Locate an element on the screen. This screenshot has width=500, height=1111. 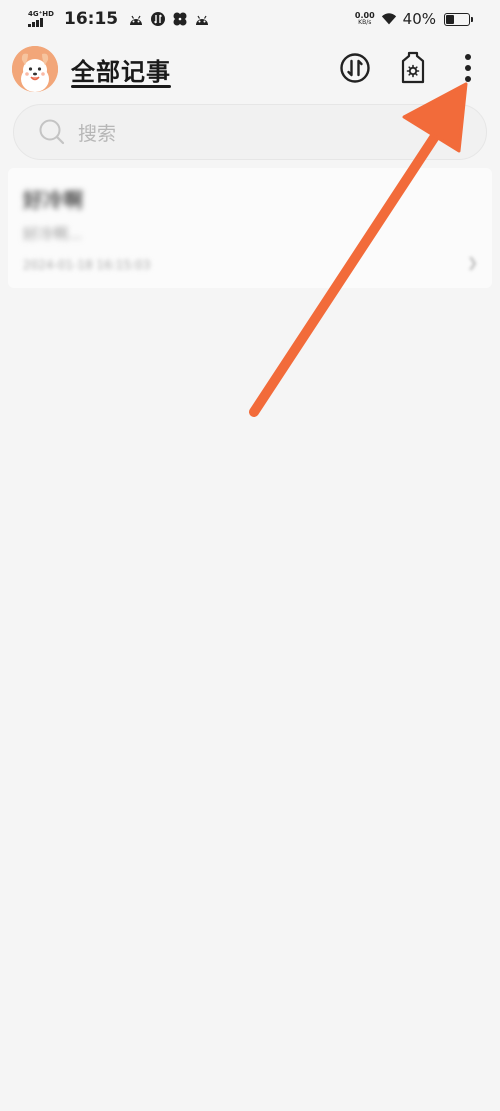
network-indicator: 4G⁺HD is located at coordinates (41, 19).